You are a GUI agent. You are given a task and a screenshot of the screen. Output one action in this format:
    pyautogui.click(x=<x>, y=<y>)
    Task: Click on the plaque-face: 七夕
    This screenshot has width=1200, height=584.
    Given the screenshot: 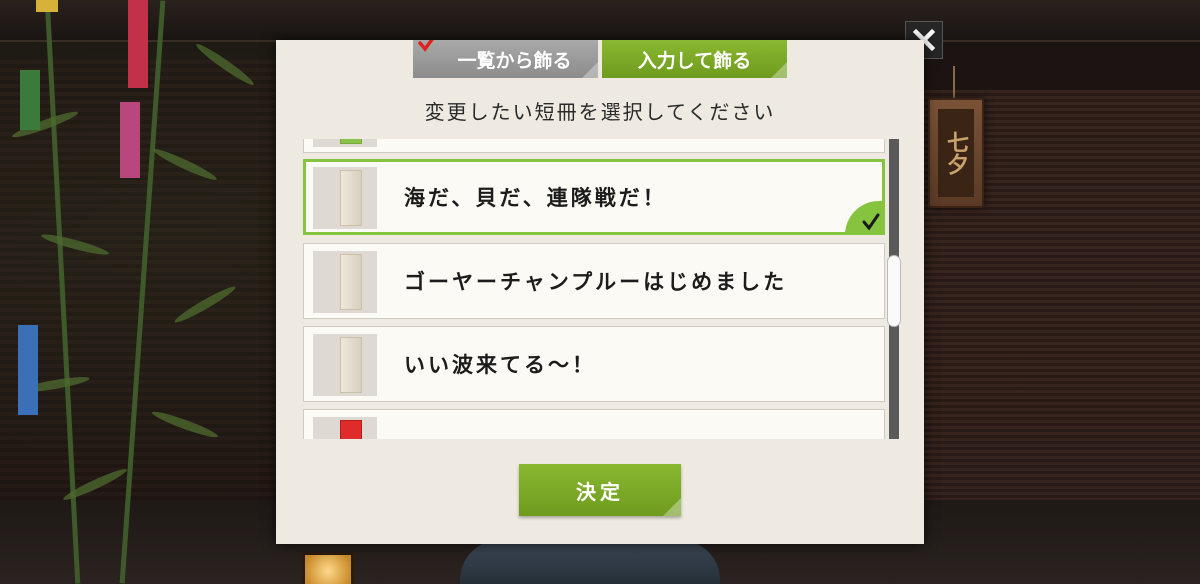 What is the action you would take?
    pyautogui.click(x=956, y=153)
    